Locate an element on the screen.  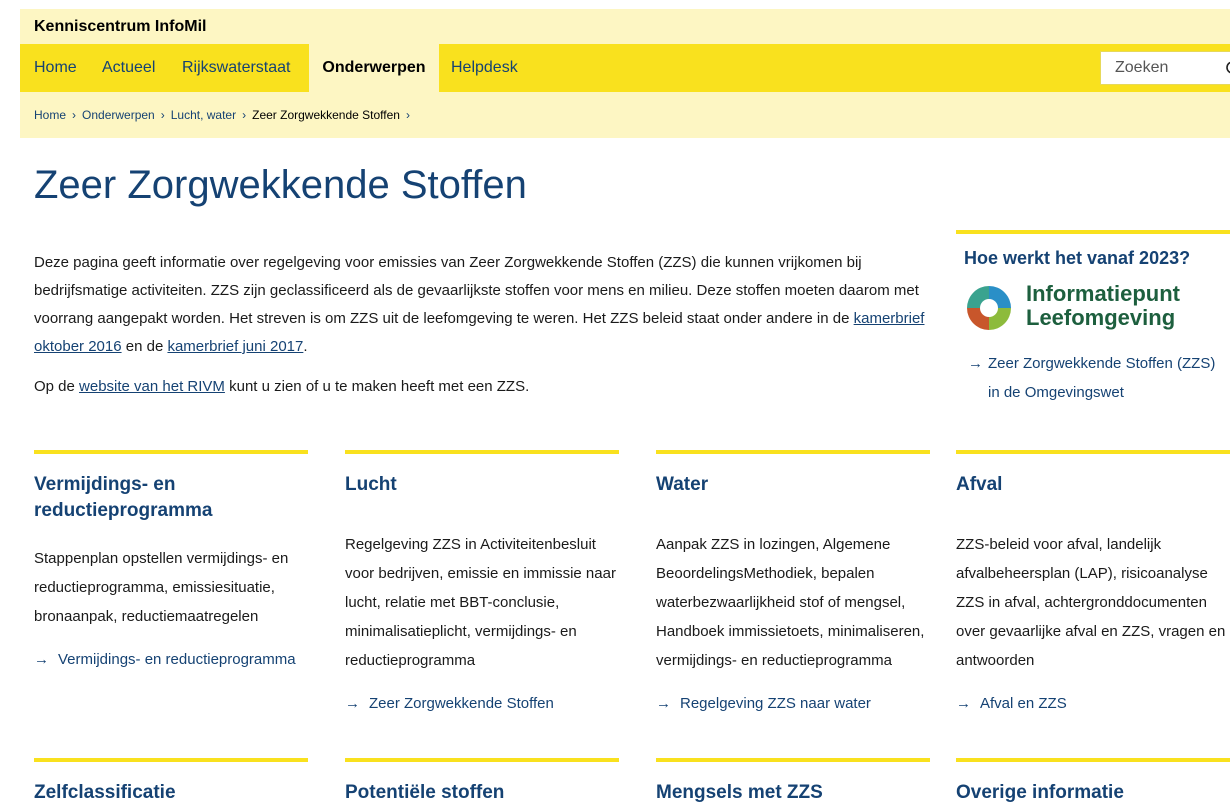
card-link: → Zeer Zorgwekkende Stoffen is located at coordinates (482, 703).